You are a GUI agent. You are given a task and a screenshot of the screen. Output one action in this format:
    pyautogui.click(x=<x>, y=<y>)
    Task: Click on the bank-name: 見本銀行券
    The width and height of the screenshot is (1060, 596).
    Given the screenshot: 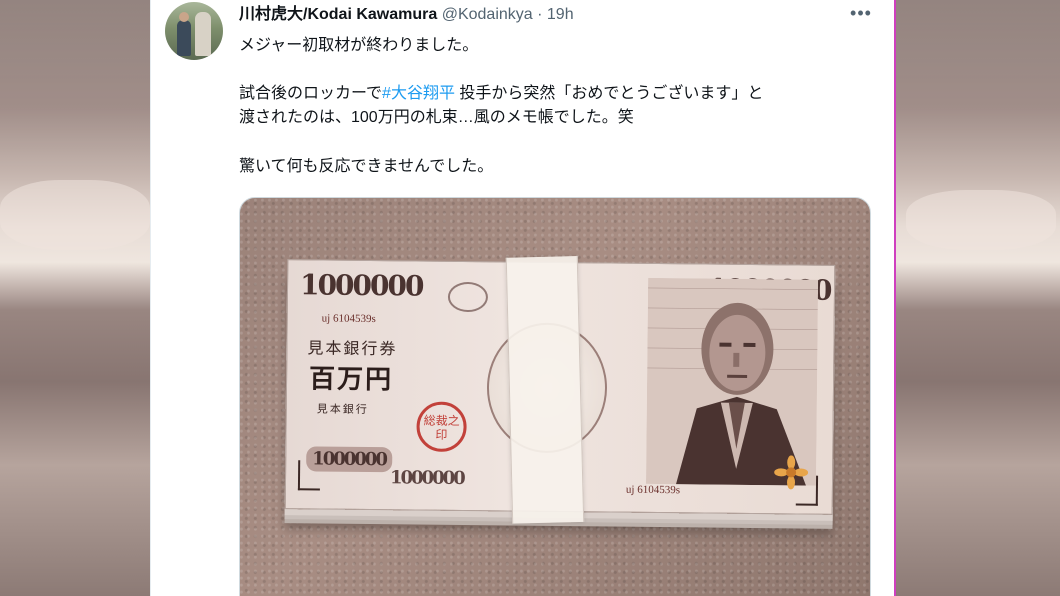 What is the action you would take?
    pyautogui.click(x=352, y=348)
    